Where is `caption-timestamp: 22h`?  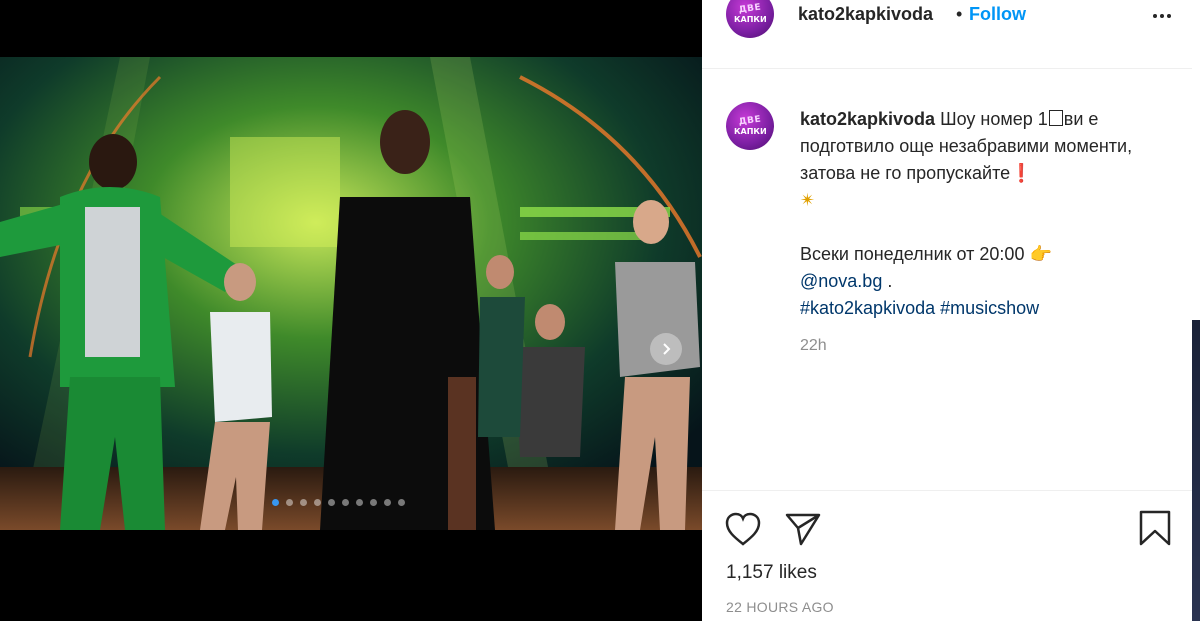 caption-timestamp: 22h is located at coordinates (813, 345).